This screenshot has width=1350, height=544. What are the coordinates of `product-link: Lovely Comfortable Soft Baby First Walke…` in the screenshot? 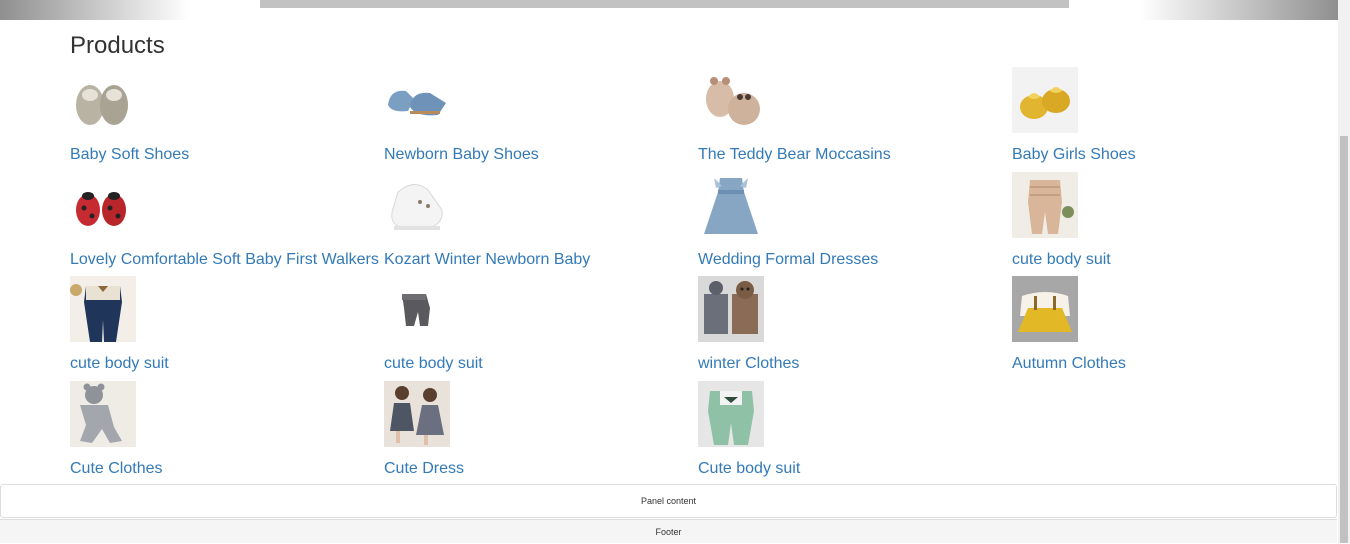 It's located at (224, 260).